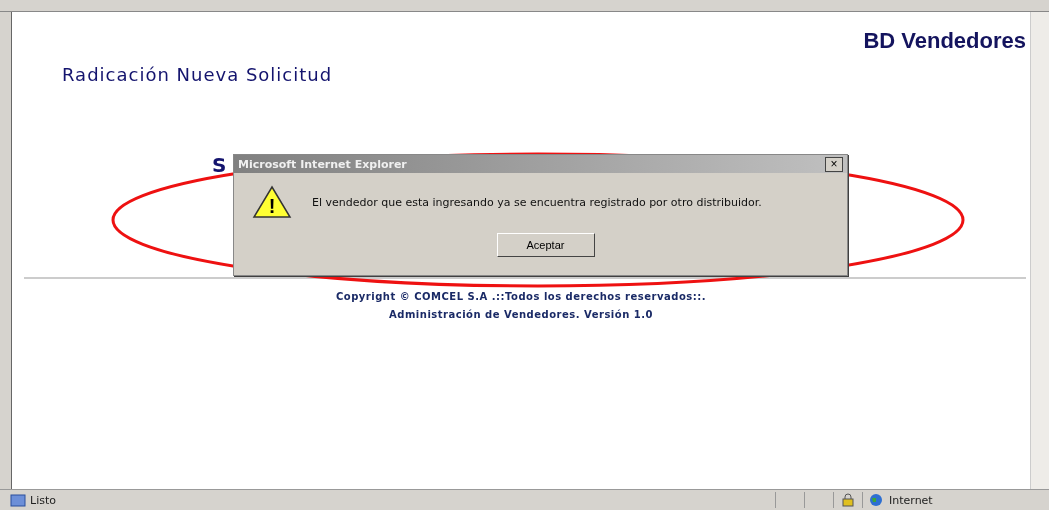 The width and height of the screenshot is (1049, 510). What do you see at coordinates (272, 202) in the screenshot?
I see `warning-icon: !` at bounding box center [272, 202].